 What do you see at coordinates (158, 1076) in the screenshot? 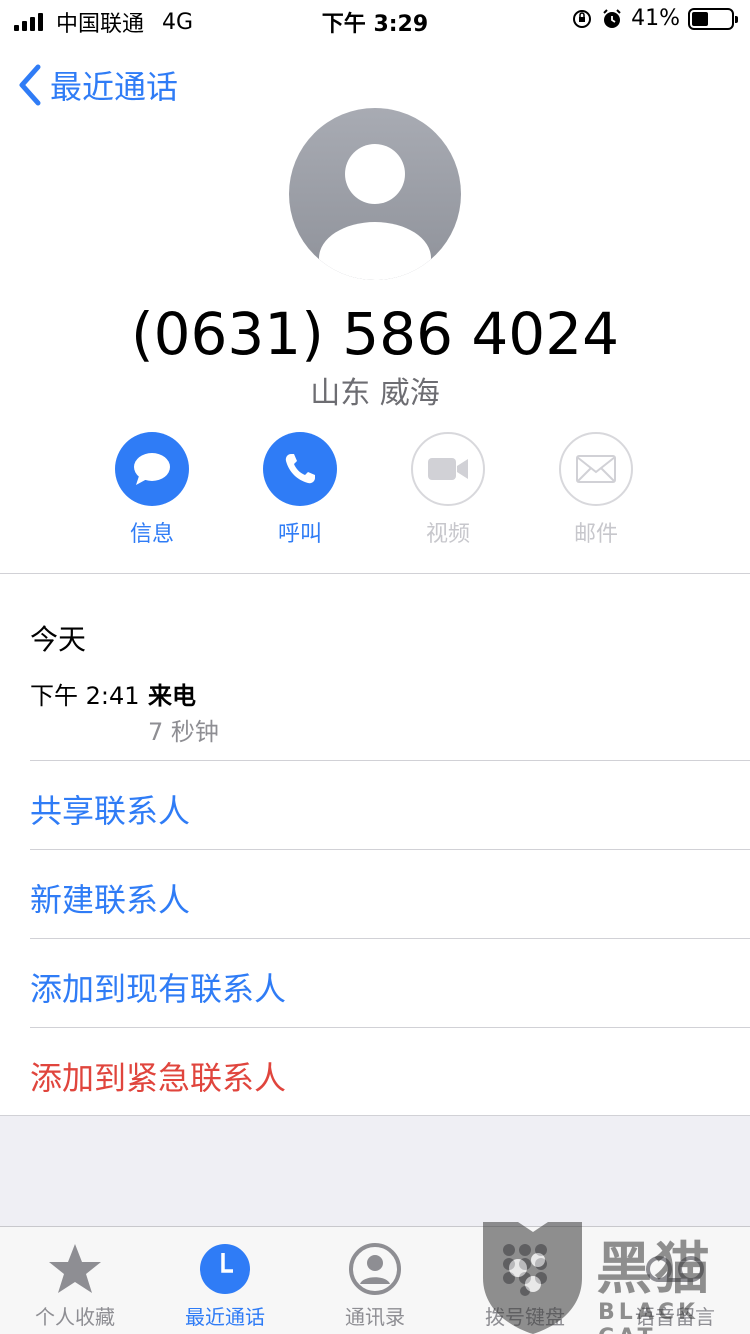
I see `add-to-emergency-contact-button: 添加到紧急联系人` at bounding box center [158, 1076].